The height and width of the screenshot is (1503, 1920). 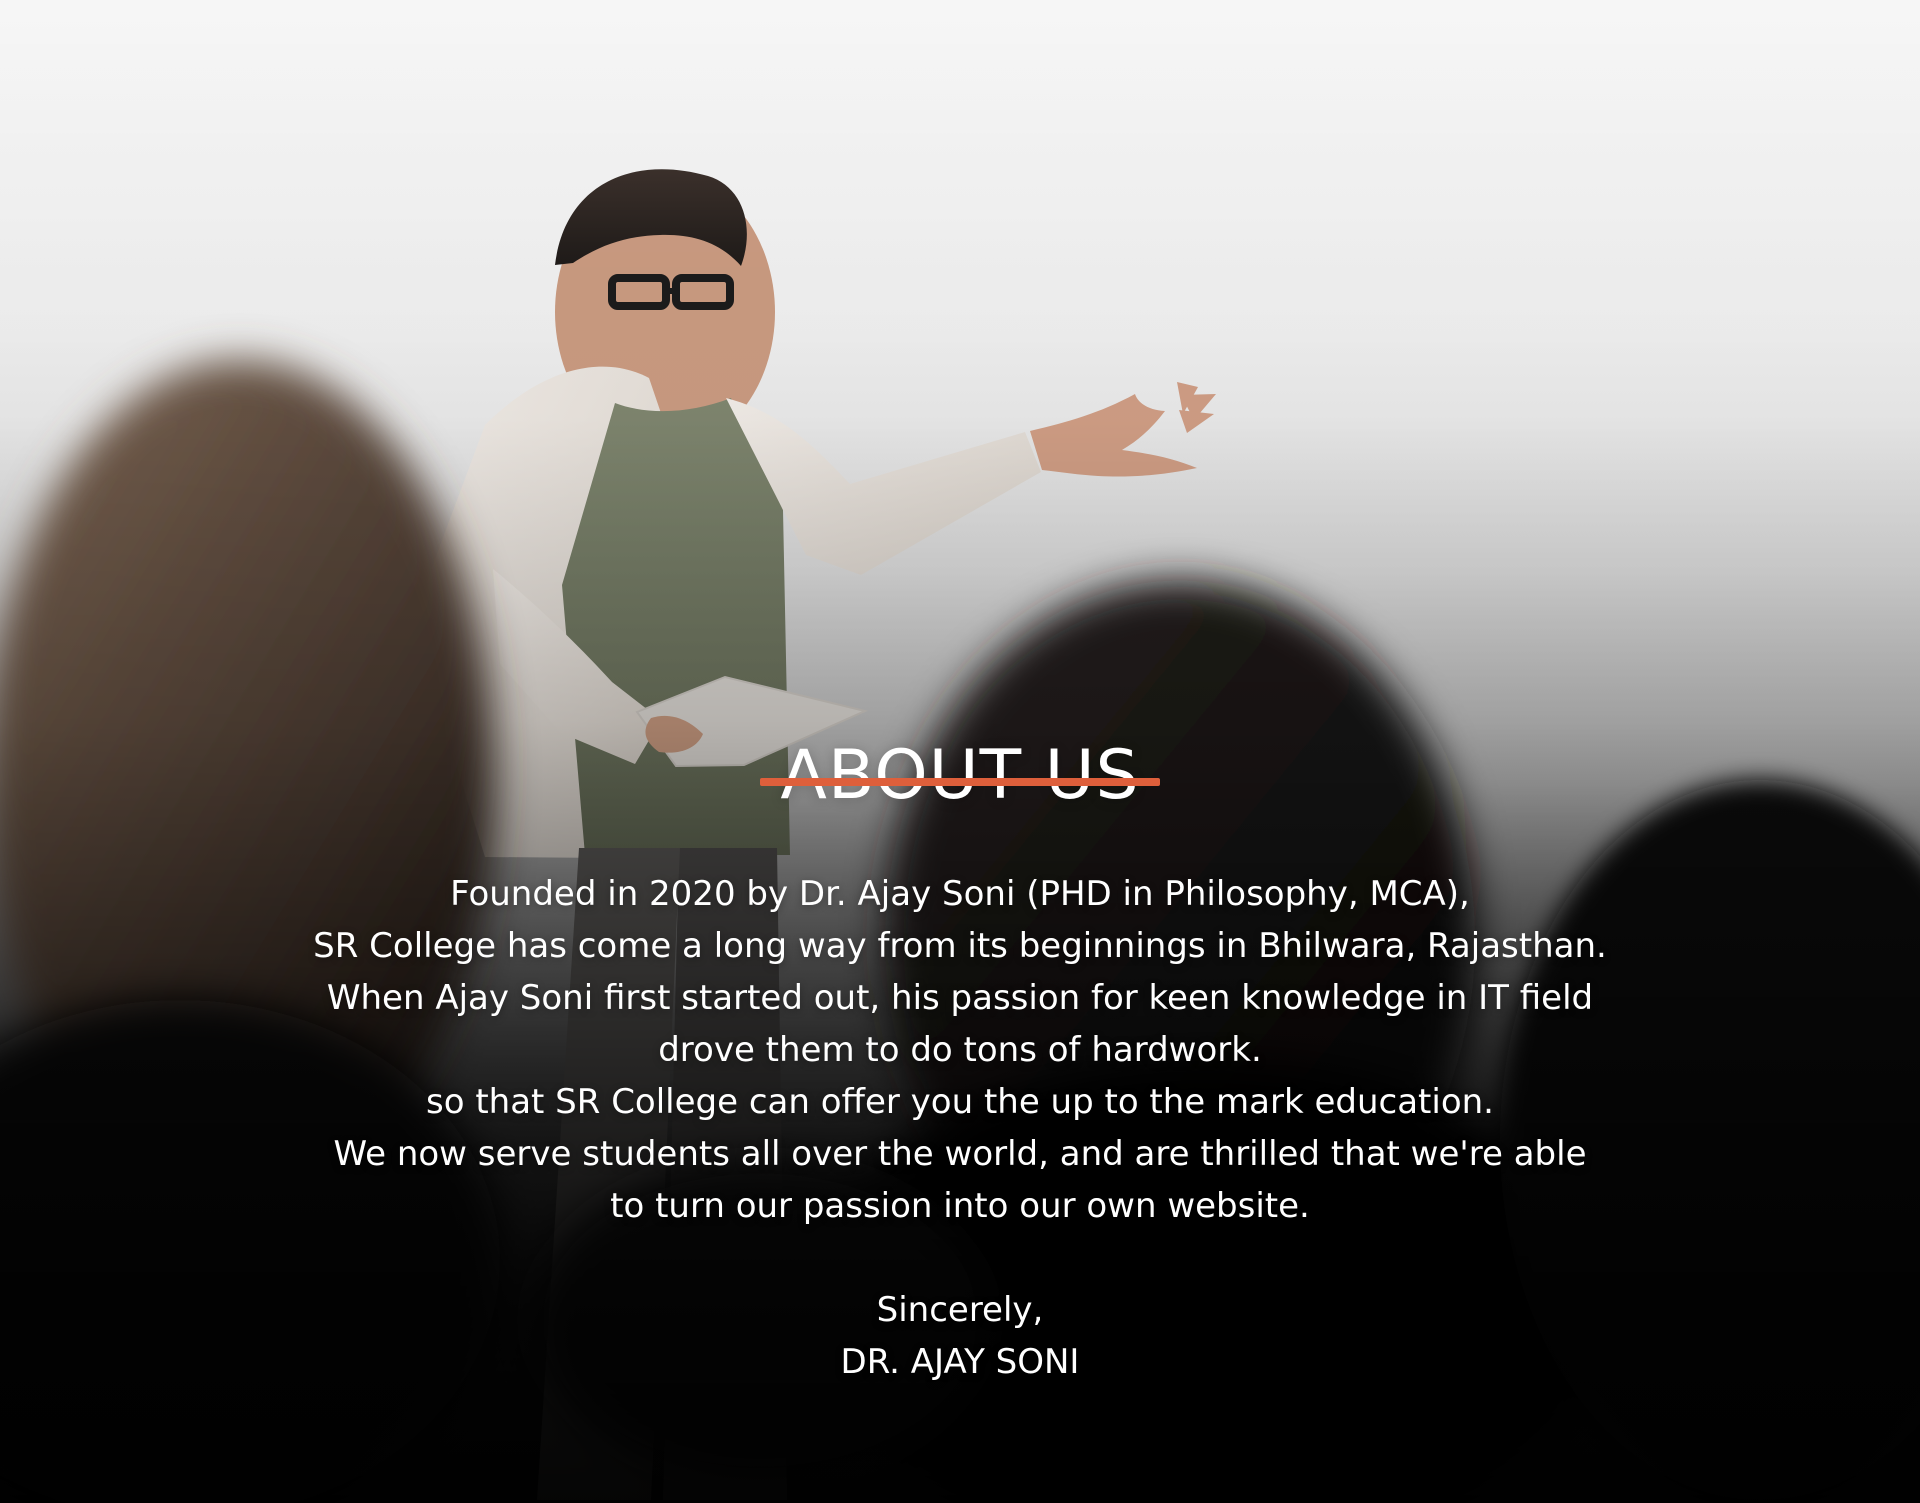 What do you see at coordinates (960, 1050) in the screenshot?
I see `about-line-4: drove them to do tons of hardwork.` at bounding box center [960, 1050].